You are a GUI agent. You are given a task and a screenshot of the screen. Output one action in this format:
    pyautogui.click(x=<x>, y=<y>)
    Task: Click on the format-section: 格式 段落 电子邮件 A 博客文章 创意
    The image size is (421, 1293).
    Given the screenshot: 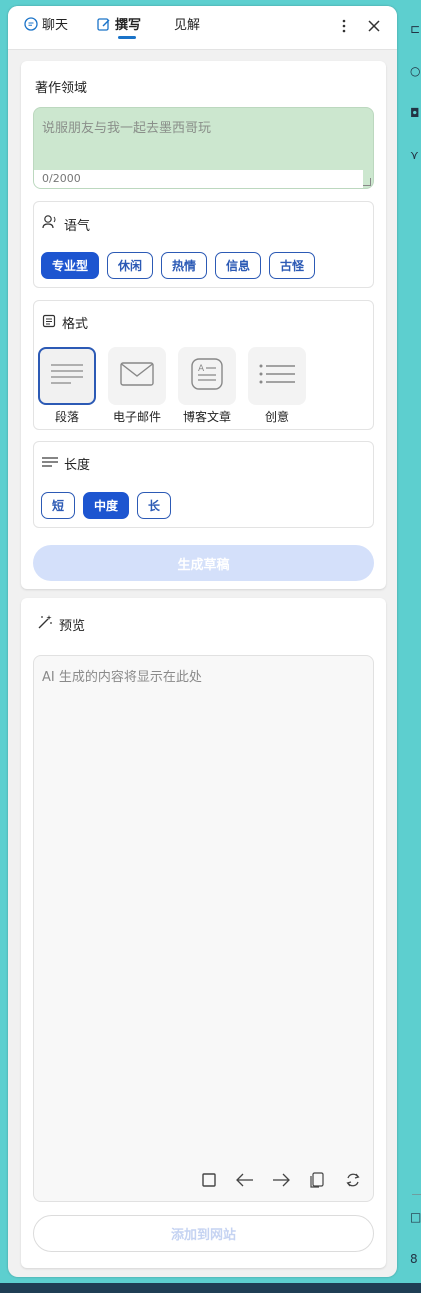 What is the action you would take?
    pyautogui.click(x=203, y=365)
    